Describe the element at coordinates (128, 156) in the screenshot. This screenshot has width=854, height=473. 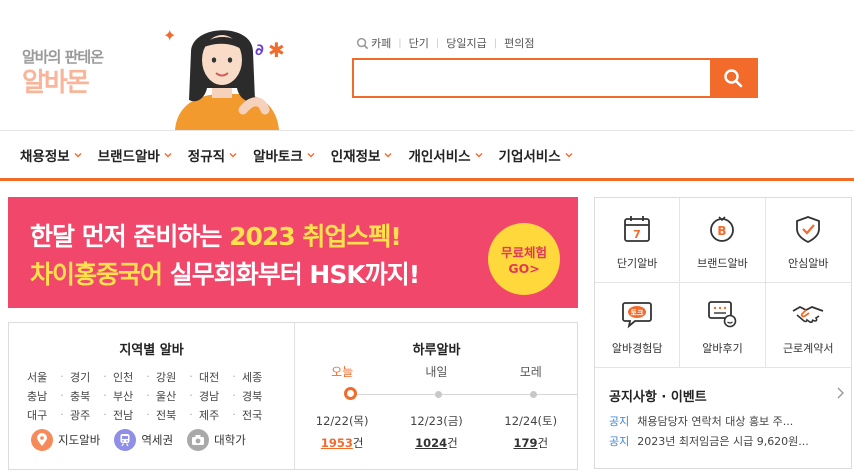
I see `nav-label: 브랜드알바` at that location.